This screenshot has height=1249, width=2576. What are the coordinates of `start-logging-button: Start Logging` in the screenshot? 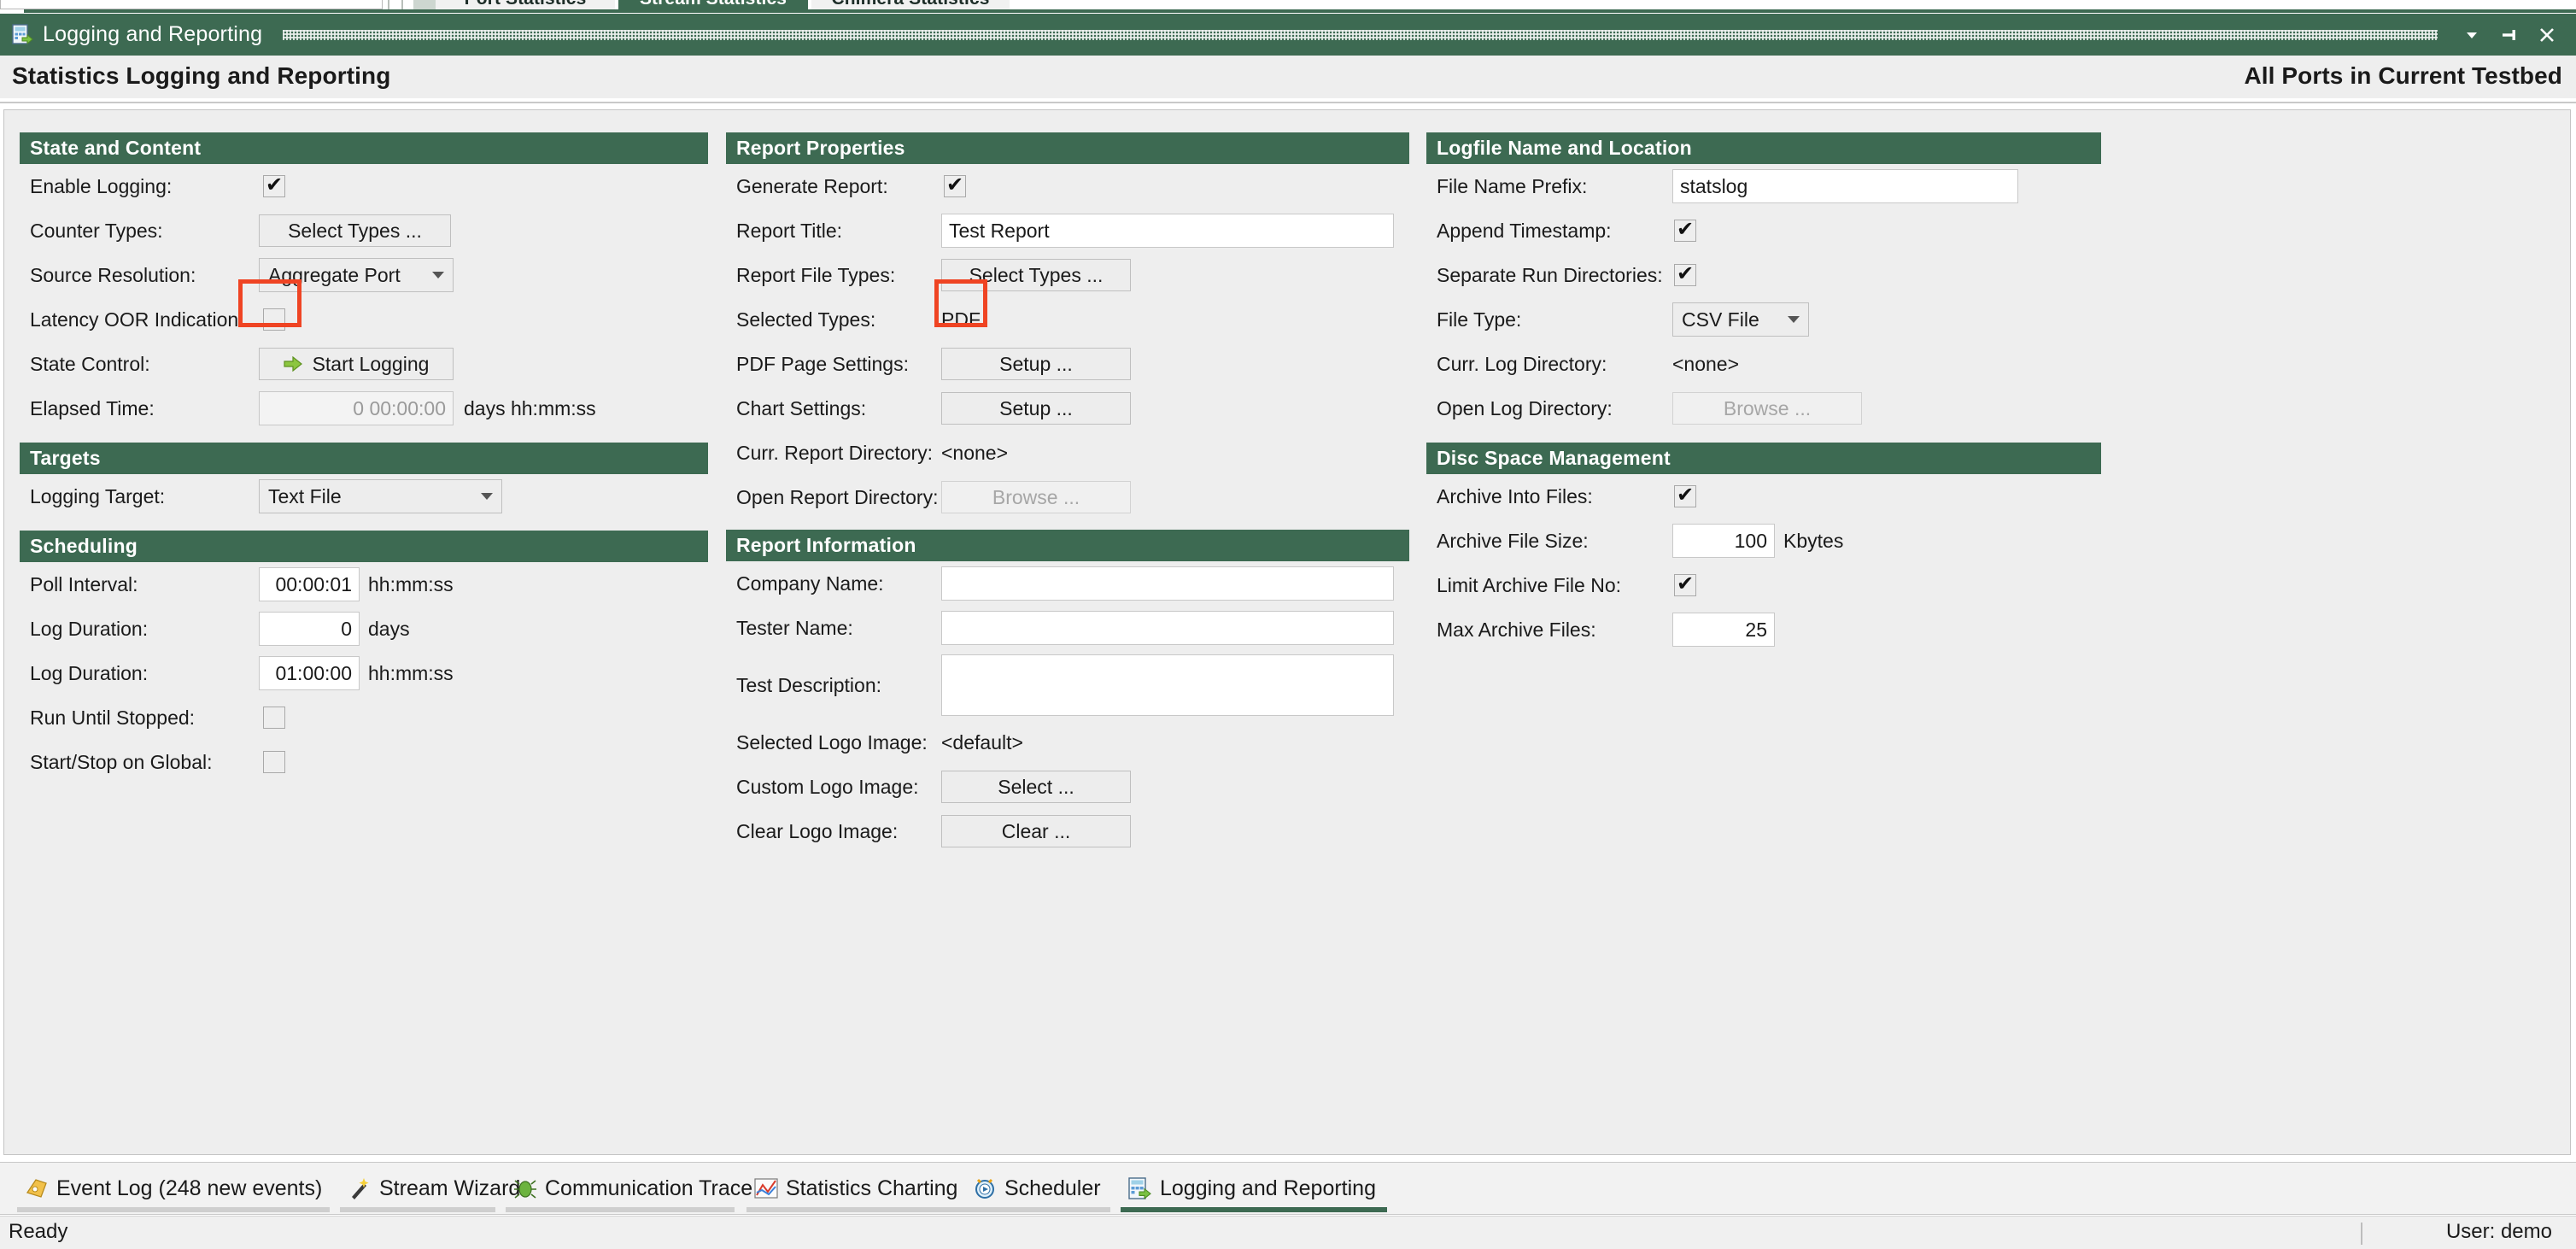 It's located at (356, 364).